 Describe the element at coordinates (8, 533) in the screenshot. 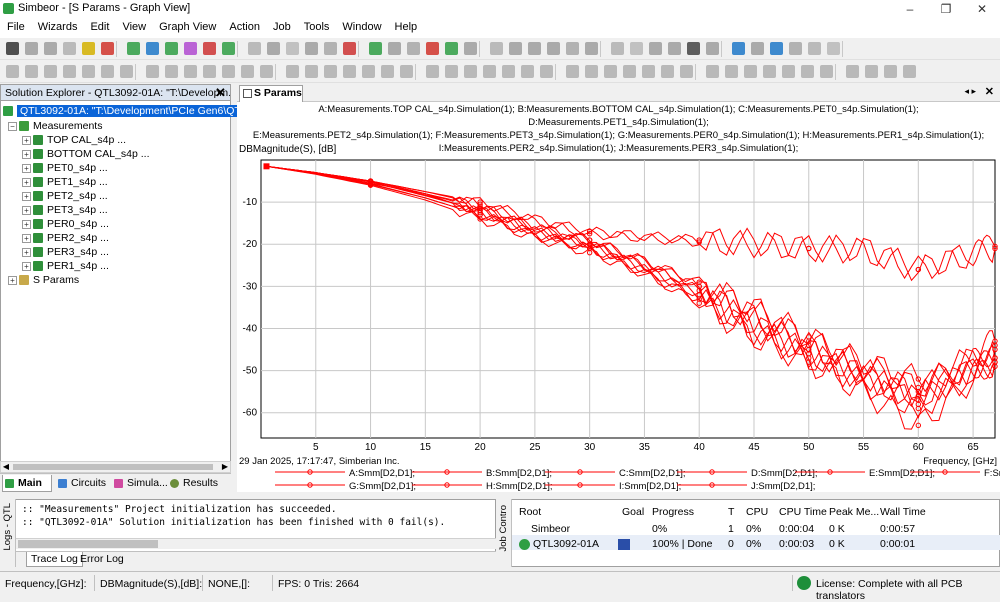

I see `log-side-tab: Logs - QTL` at that location.